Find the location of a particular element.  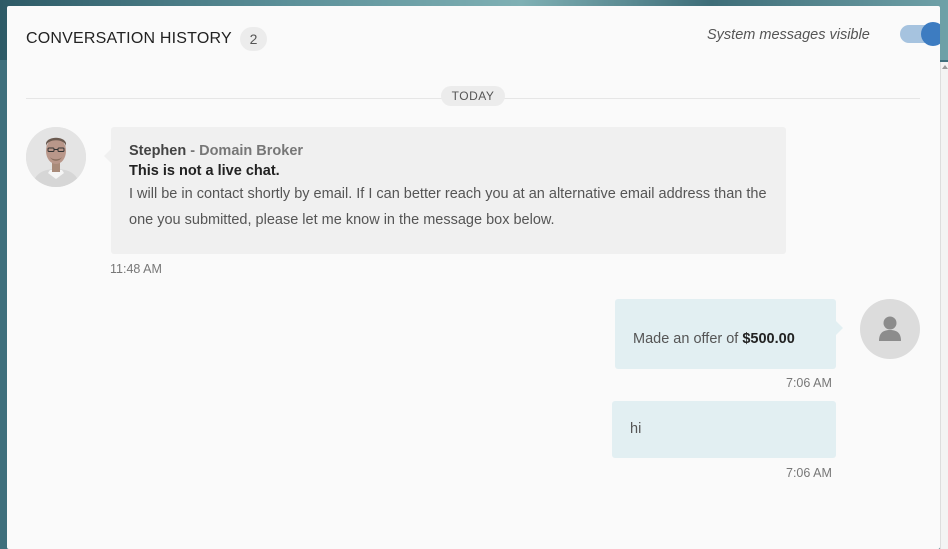

agent-message-time: 11:48 AM is located at coordinates (136, 269).